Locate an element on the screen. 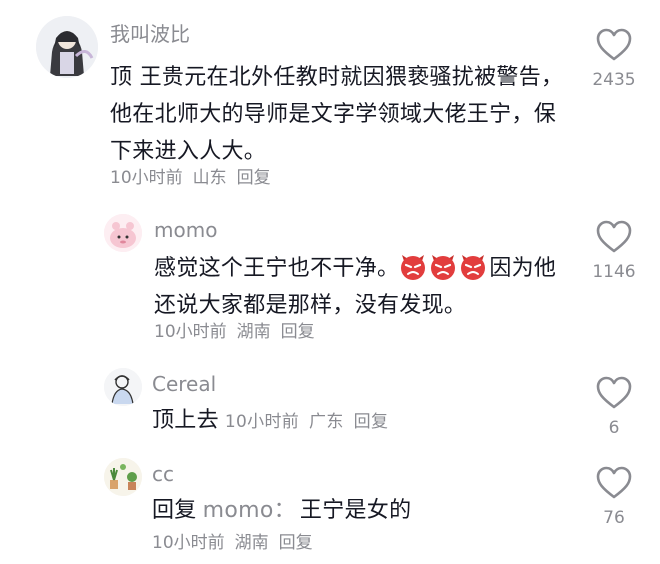 This screenshot has width=660, height=564. like-button: 6 is located at coordinates (614, 406).